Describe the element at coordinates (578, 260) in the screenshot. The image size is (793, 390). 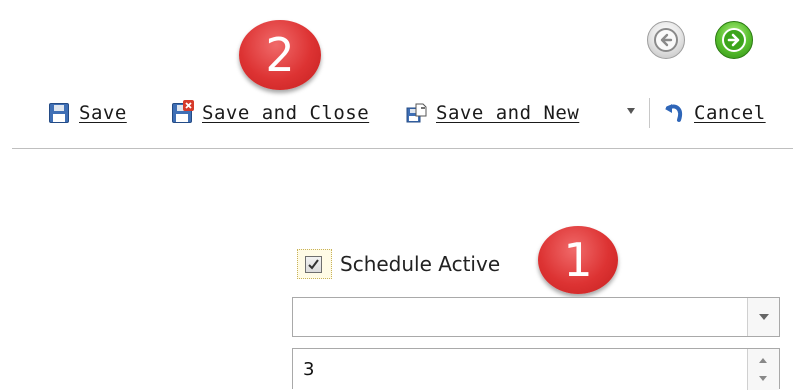
I see `callout-badge-1: 1` at that location.